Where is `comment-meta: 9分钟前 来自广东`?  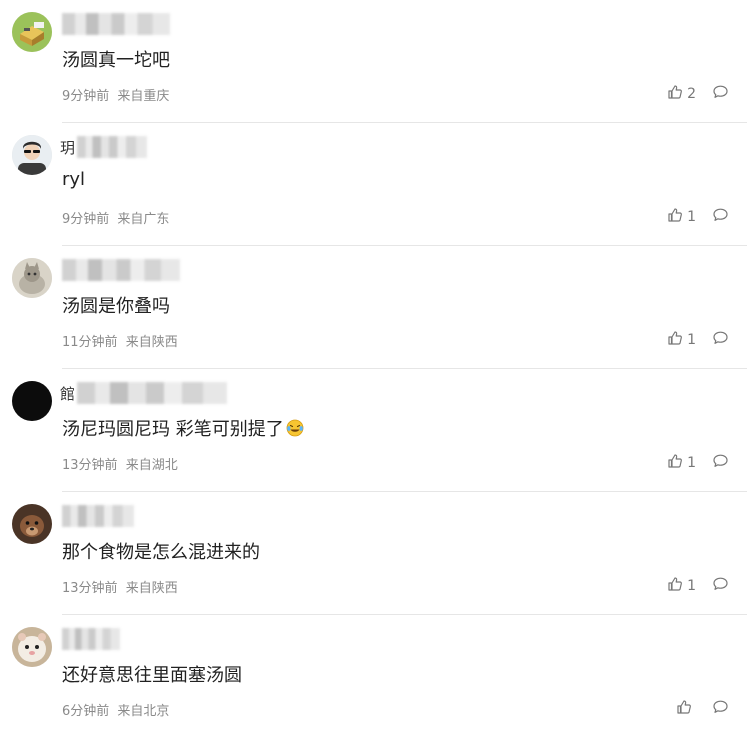 comment-meta: 9分钟前 来自广东 is located at coordinates (115, 217).